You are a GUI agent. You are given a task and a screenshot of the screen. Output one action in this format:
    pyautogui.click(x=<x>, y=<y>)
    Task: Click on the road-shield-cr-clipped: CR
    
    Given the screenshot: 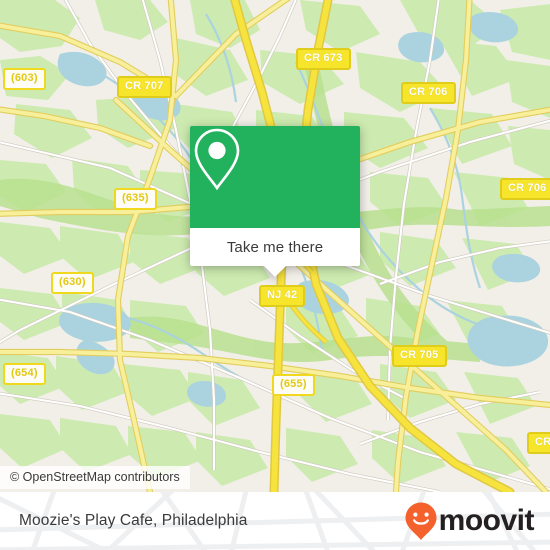 What is the action you would take?
    pyautogui.click(x=538, y=443)
    